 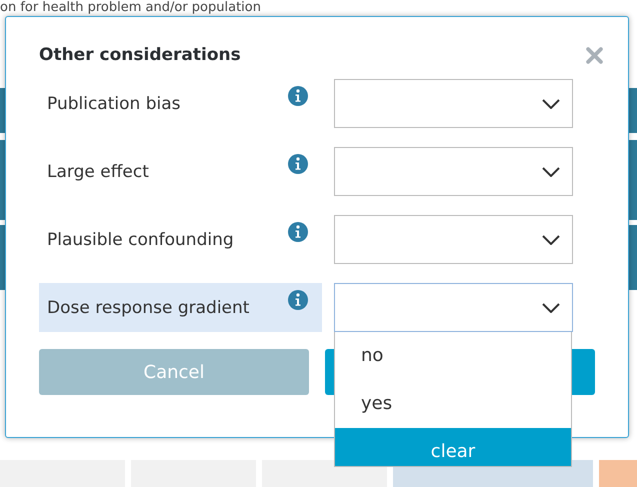 I want to click on dropdown-option: yes, so click(x=453, y=404).